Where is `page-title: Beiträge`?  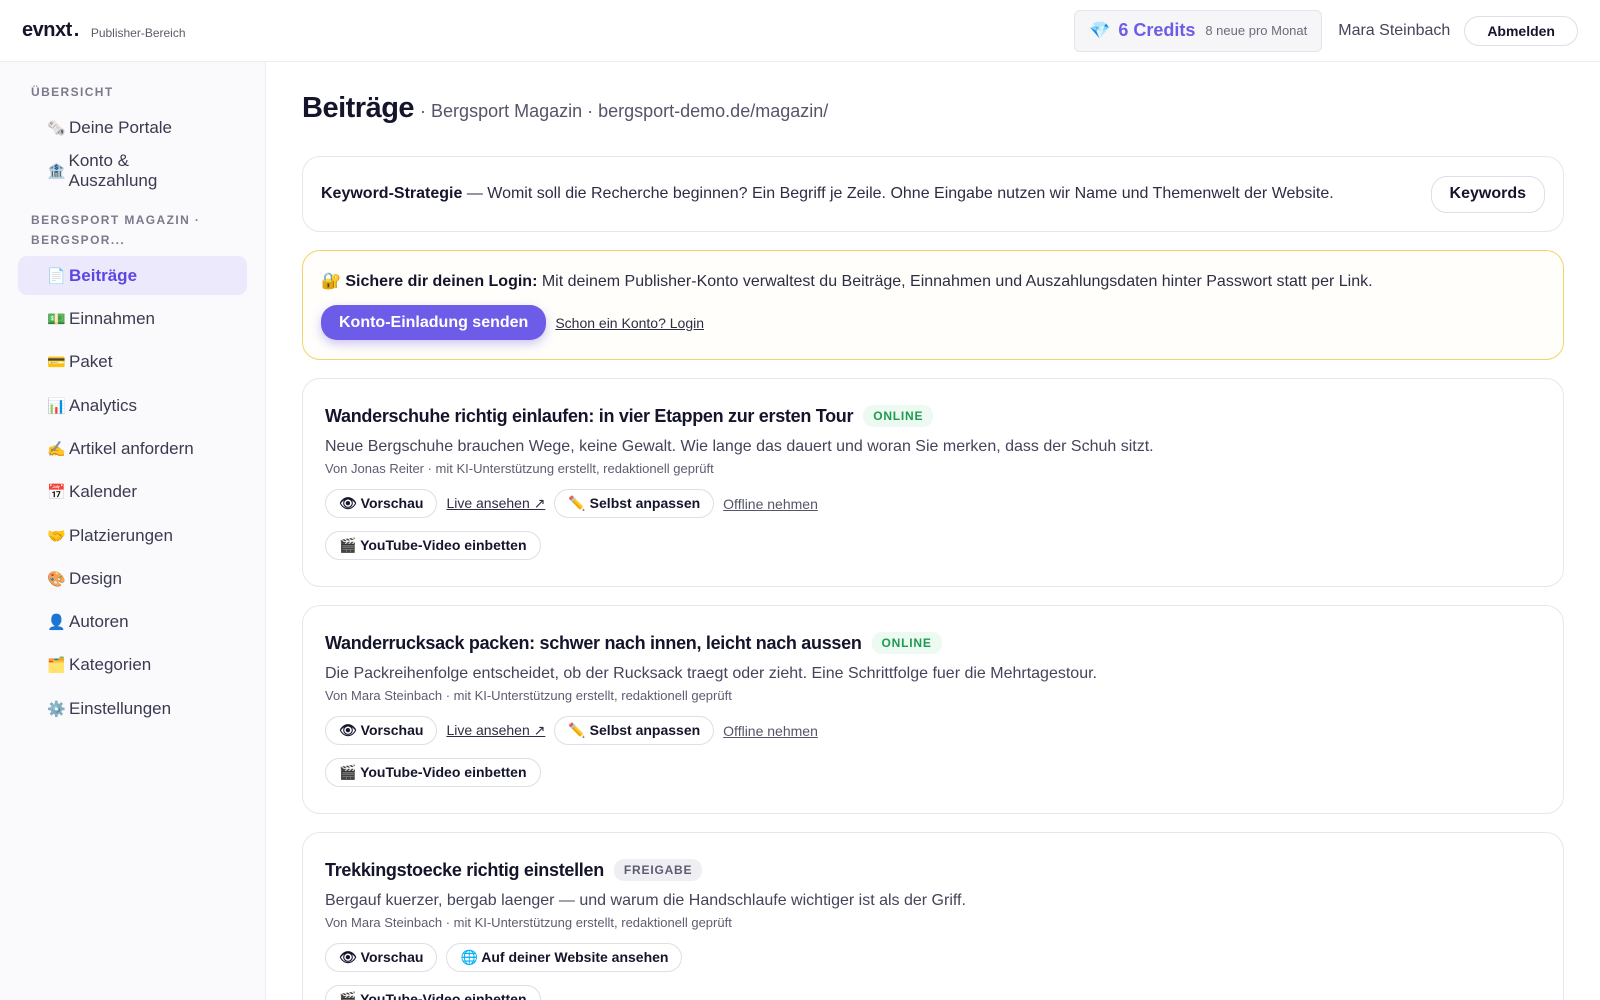 page-title: Beiträge is located at coordinates (358, 108).